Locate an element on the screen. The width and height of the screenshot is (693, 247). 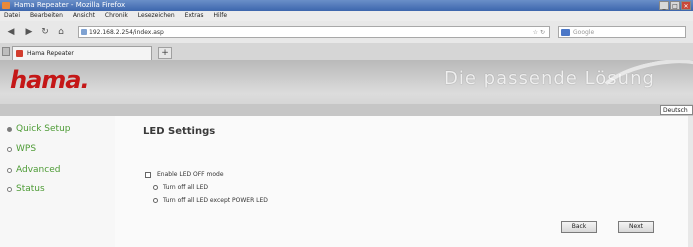
minimize-button: _ is located at coordinates (664, 5).